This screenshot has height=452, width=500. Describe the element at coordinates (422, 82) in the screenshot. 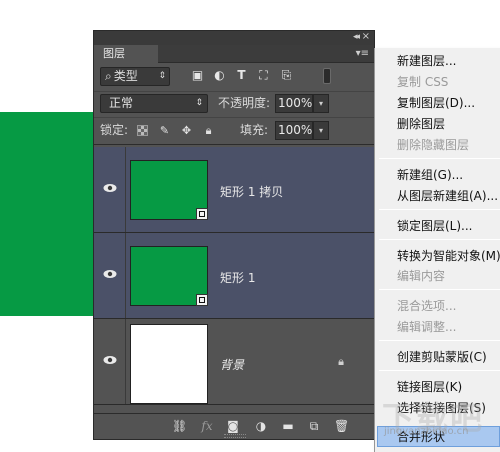

I see `menu-item-copy-css: 复制 CSS` at that location.